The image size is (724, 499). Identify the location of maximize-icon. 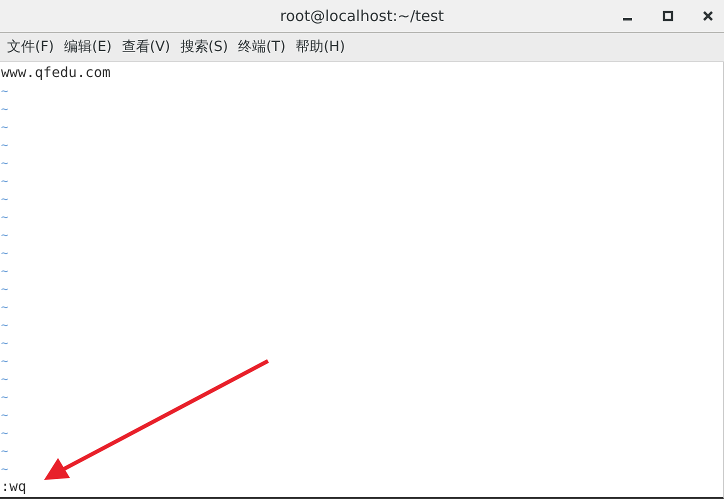
(668, 16).